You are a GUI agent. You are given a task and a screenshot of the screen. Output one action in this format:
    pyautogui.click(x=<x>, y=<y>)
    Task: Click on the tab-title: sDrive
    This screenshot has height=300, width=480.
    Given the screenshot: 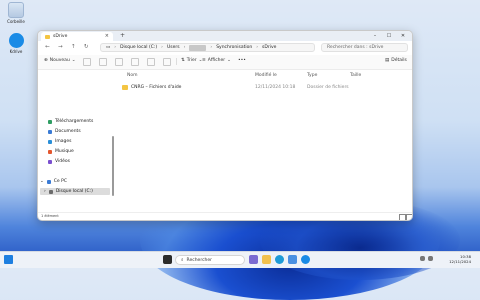 What is the action you would take?
    pyautogui.click(x=60, y=36)
    